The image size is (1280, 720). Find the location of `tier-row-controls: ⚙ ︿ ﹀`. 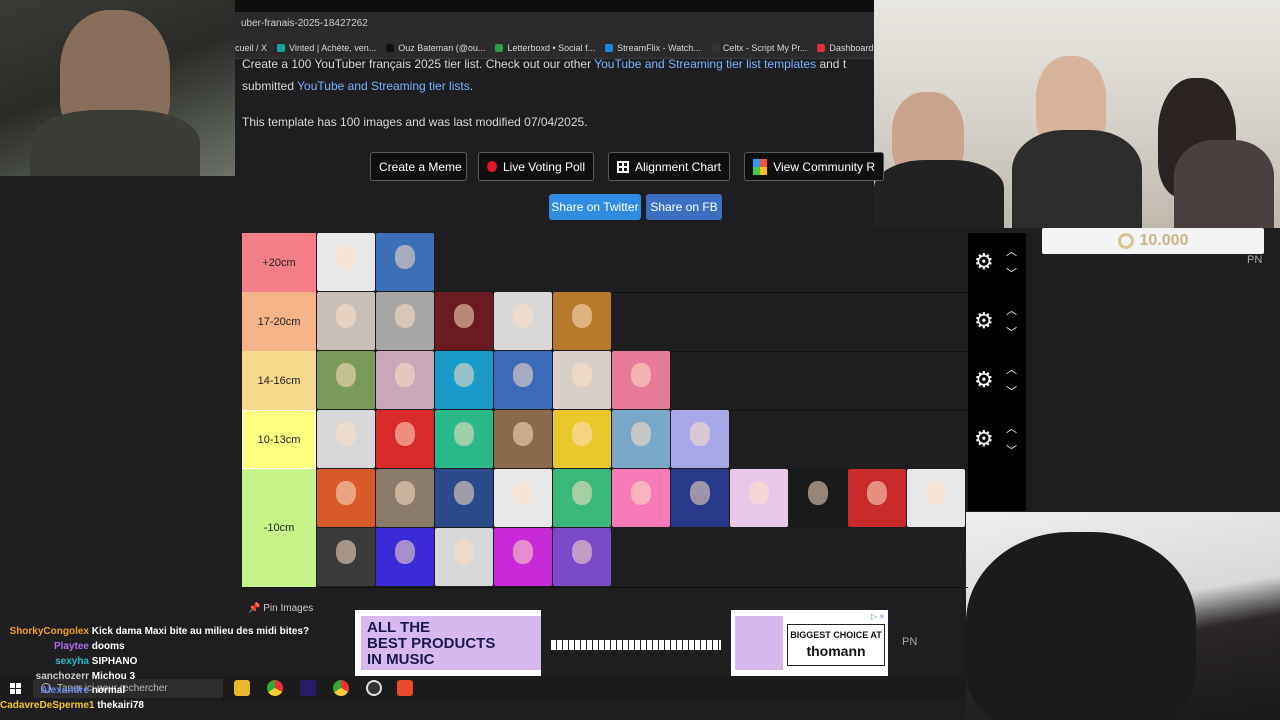

tier-row-controls: ⚙ ︿ ﹀ is located at coordinates (997, 380).